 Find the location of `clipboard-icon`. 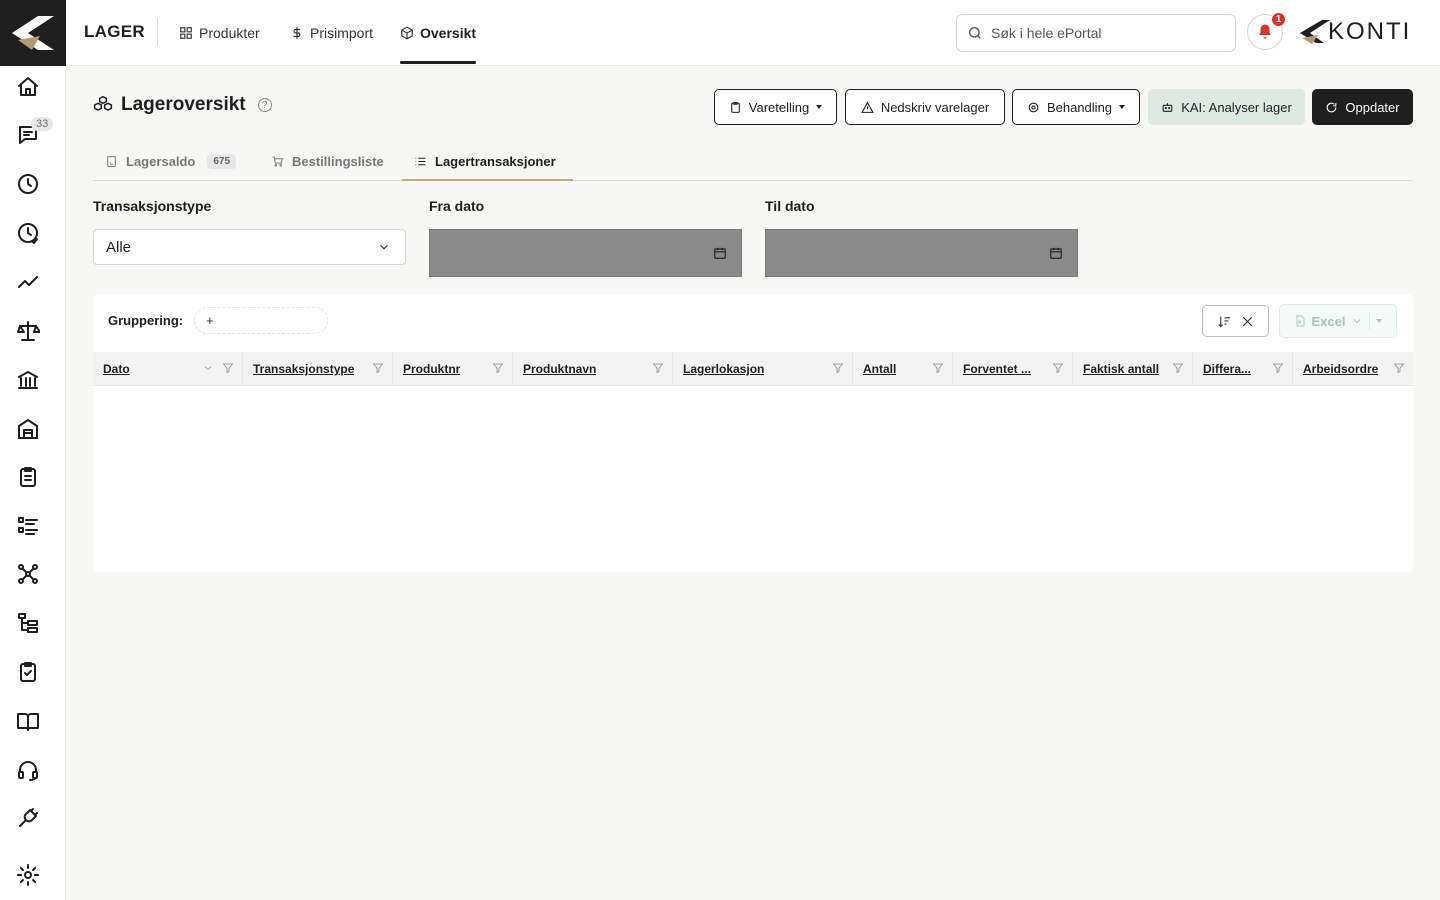

clipboard-icon is located at coordinates (735, 107).